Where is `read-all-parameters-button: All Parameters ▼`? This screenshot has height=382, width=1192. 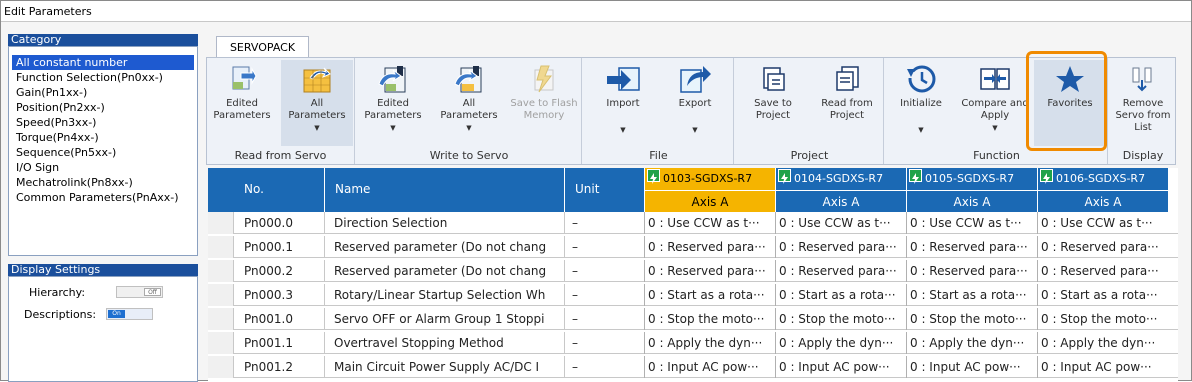
read-all-parameters-button: All Parameters ▼ is located at coordinates (317, 103).